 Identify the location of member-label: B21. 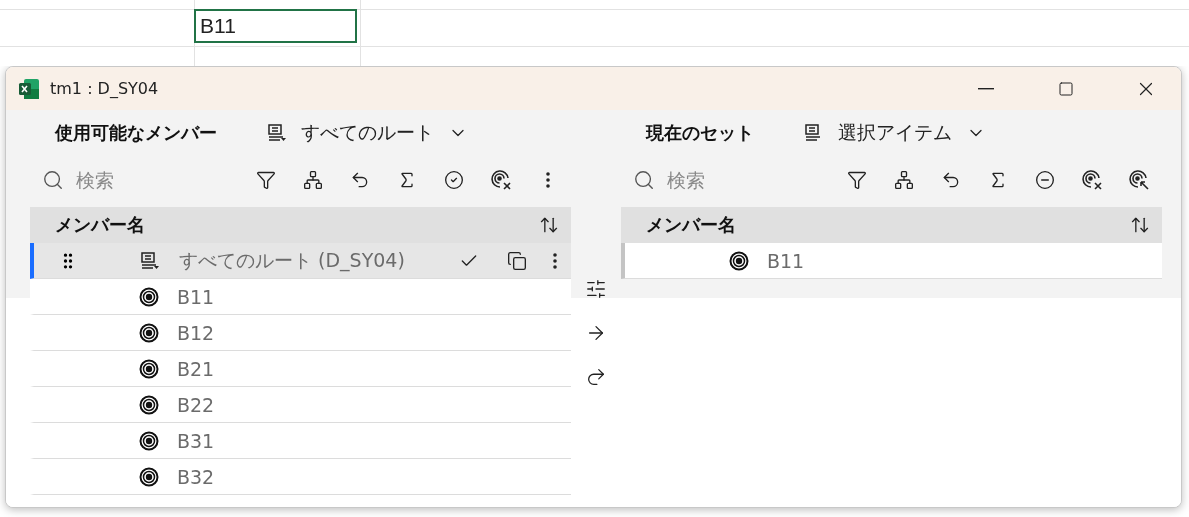
(196, 368).